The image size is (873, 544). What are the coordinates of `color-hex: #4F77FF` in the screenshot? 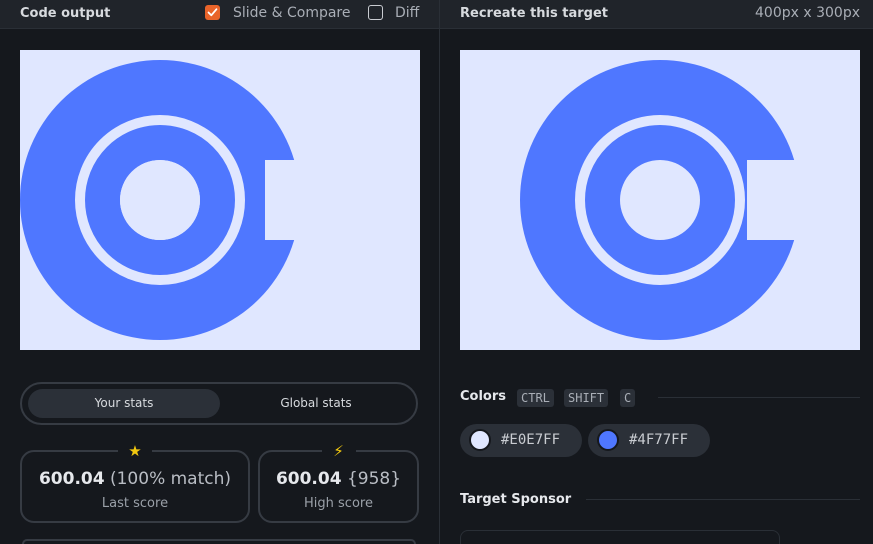 It's located at (659, 440).